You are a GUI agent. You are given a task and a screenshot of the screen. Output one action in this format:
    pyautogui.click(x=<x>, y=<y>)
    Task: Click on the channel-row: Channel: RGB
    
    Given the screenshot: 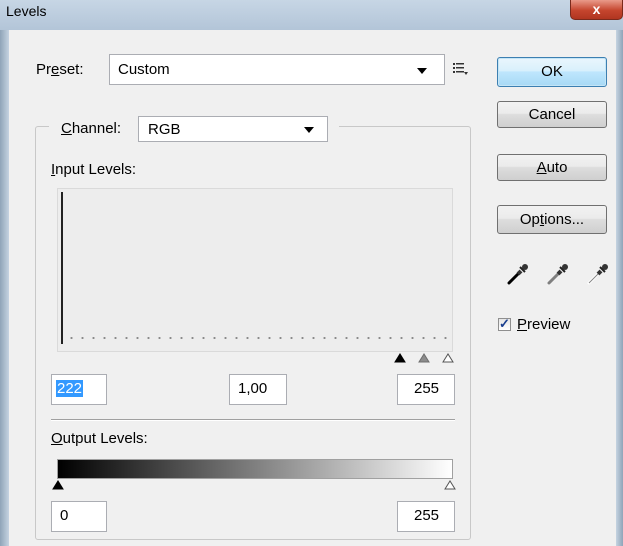 What is the action you would take?
    pyautogui.click(x=194, y=129)
    